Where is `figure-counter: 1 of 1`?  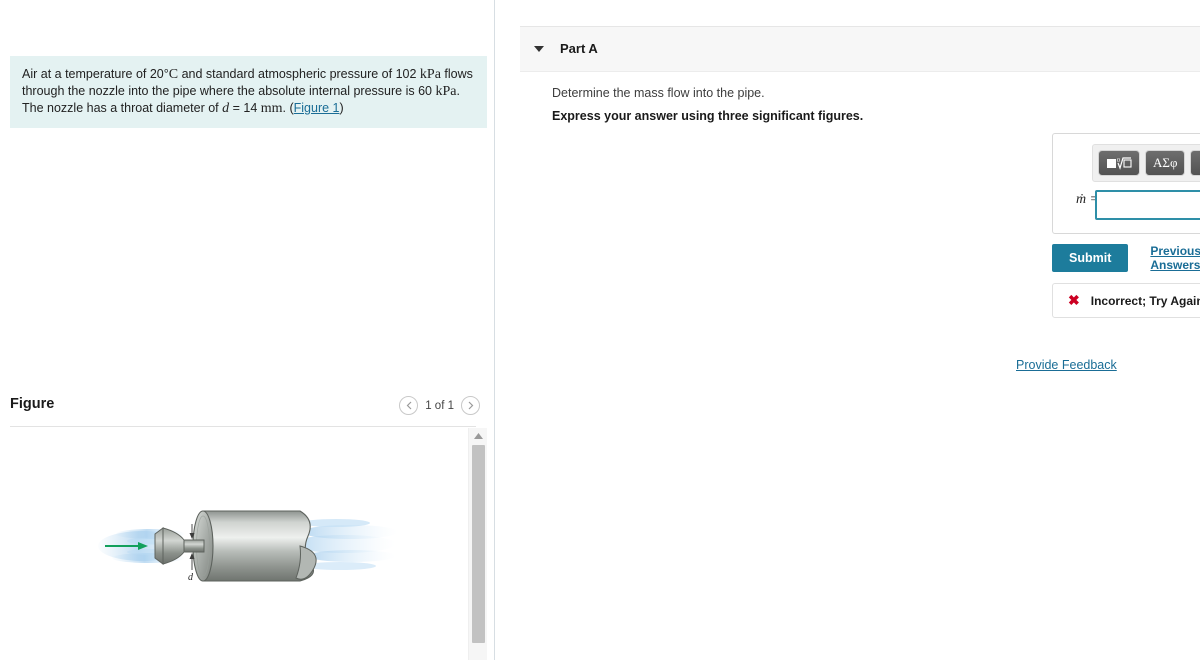
figure-counter: 1 of 1 is located at coordinates (439, 405).